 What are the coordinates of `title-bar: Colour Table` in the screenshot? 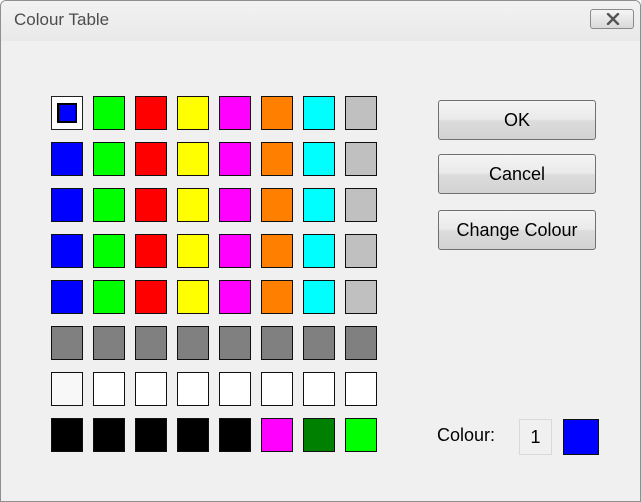 It's located at (320, 21).